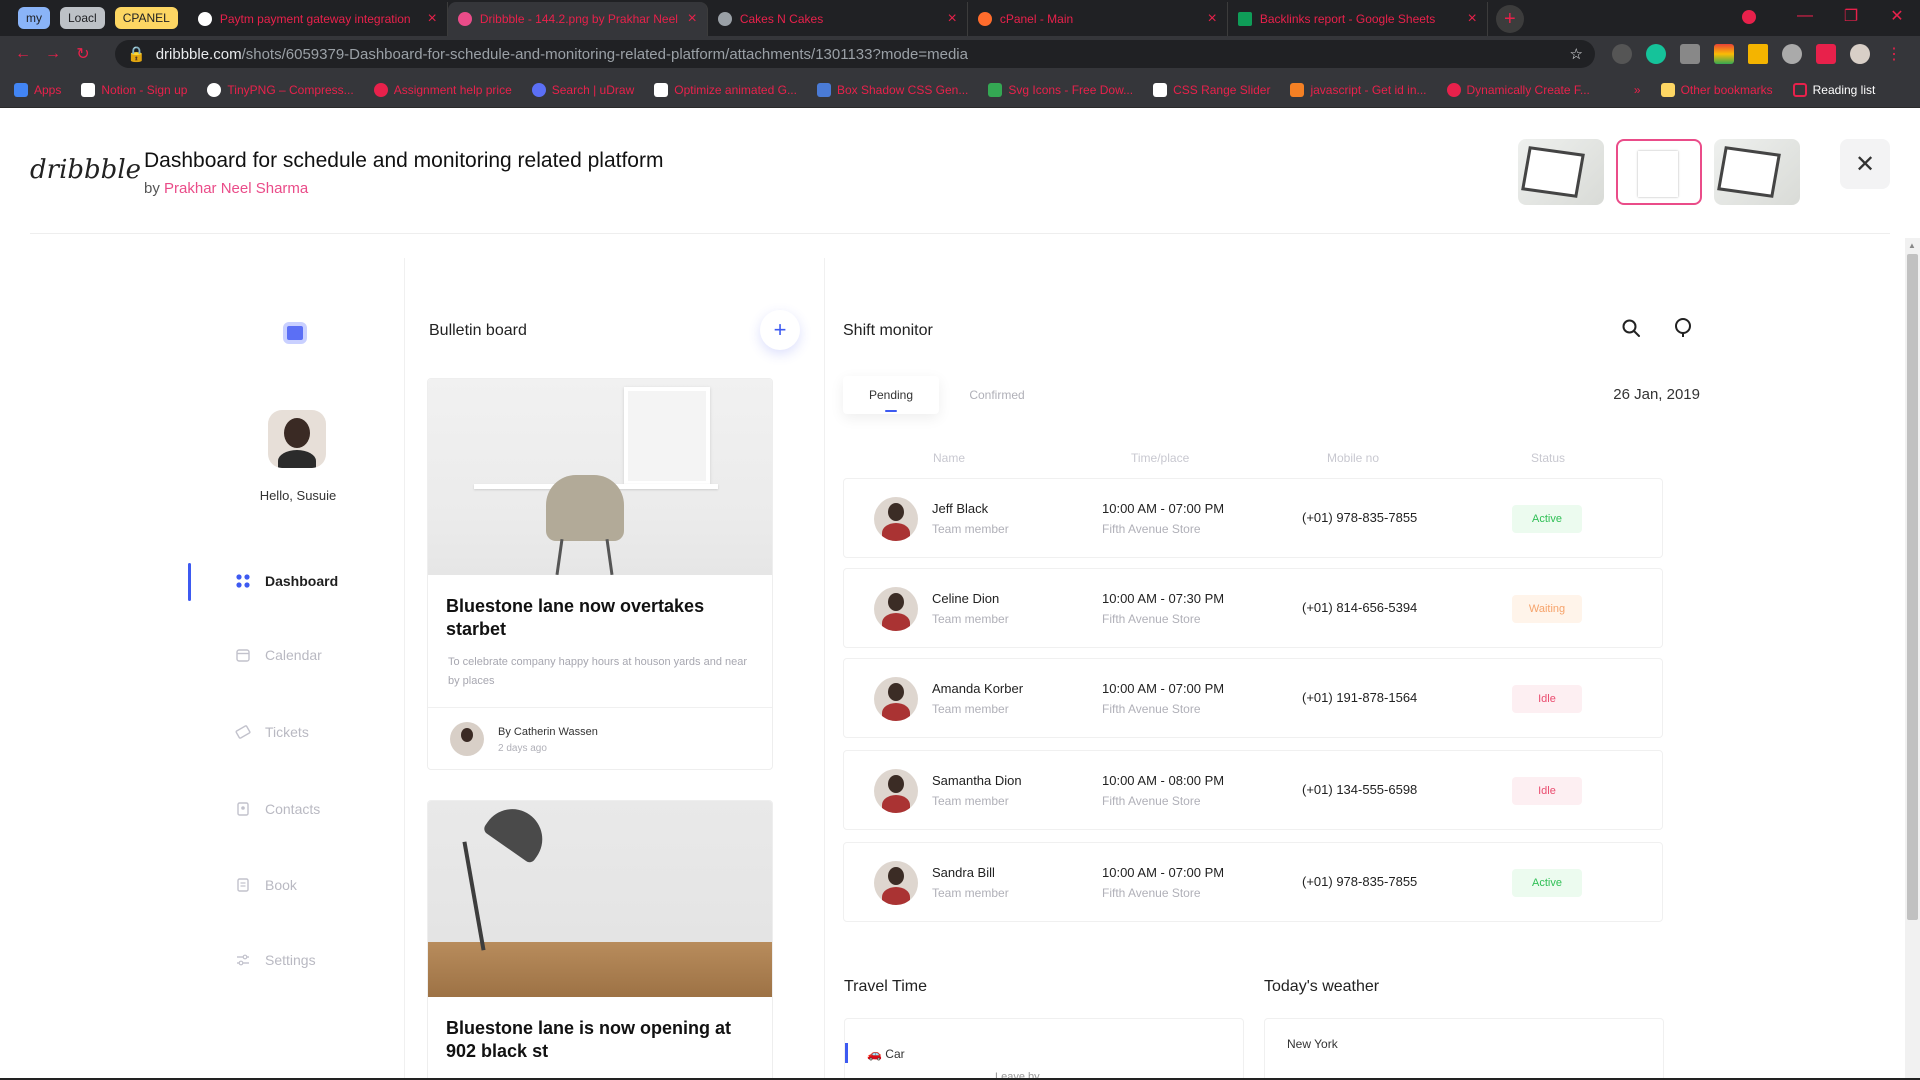 This screenshot has height=1080, width=1920. Describe the element at coordinates (896, 699) in the screenshot. I see `member-avatar` at that location.